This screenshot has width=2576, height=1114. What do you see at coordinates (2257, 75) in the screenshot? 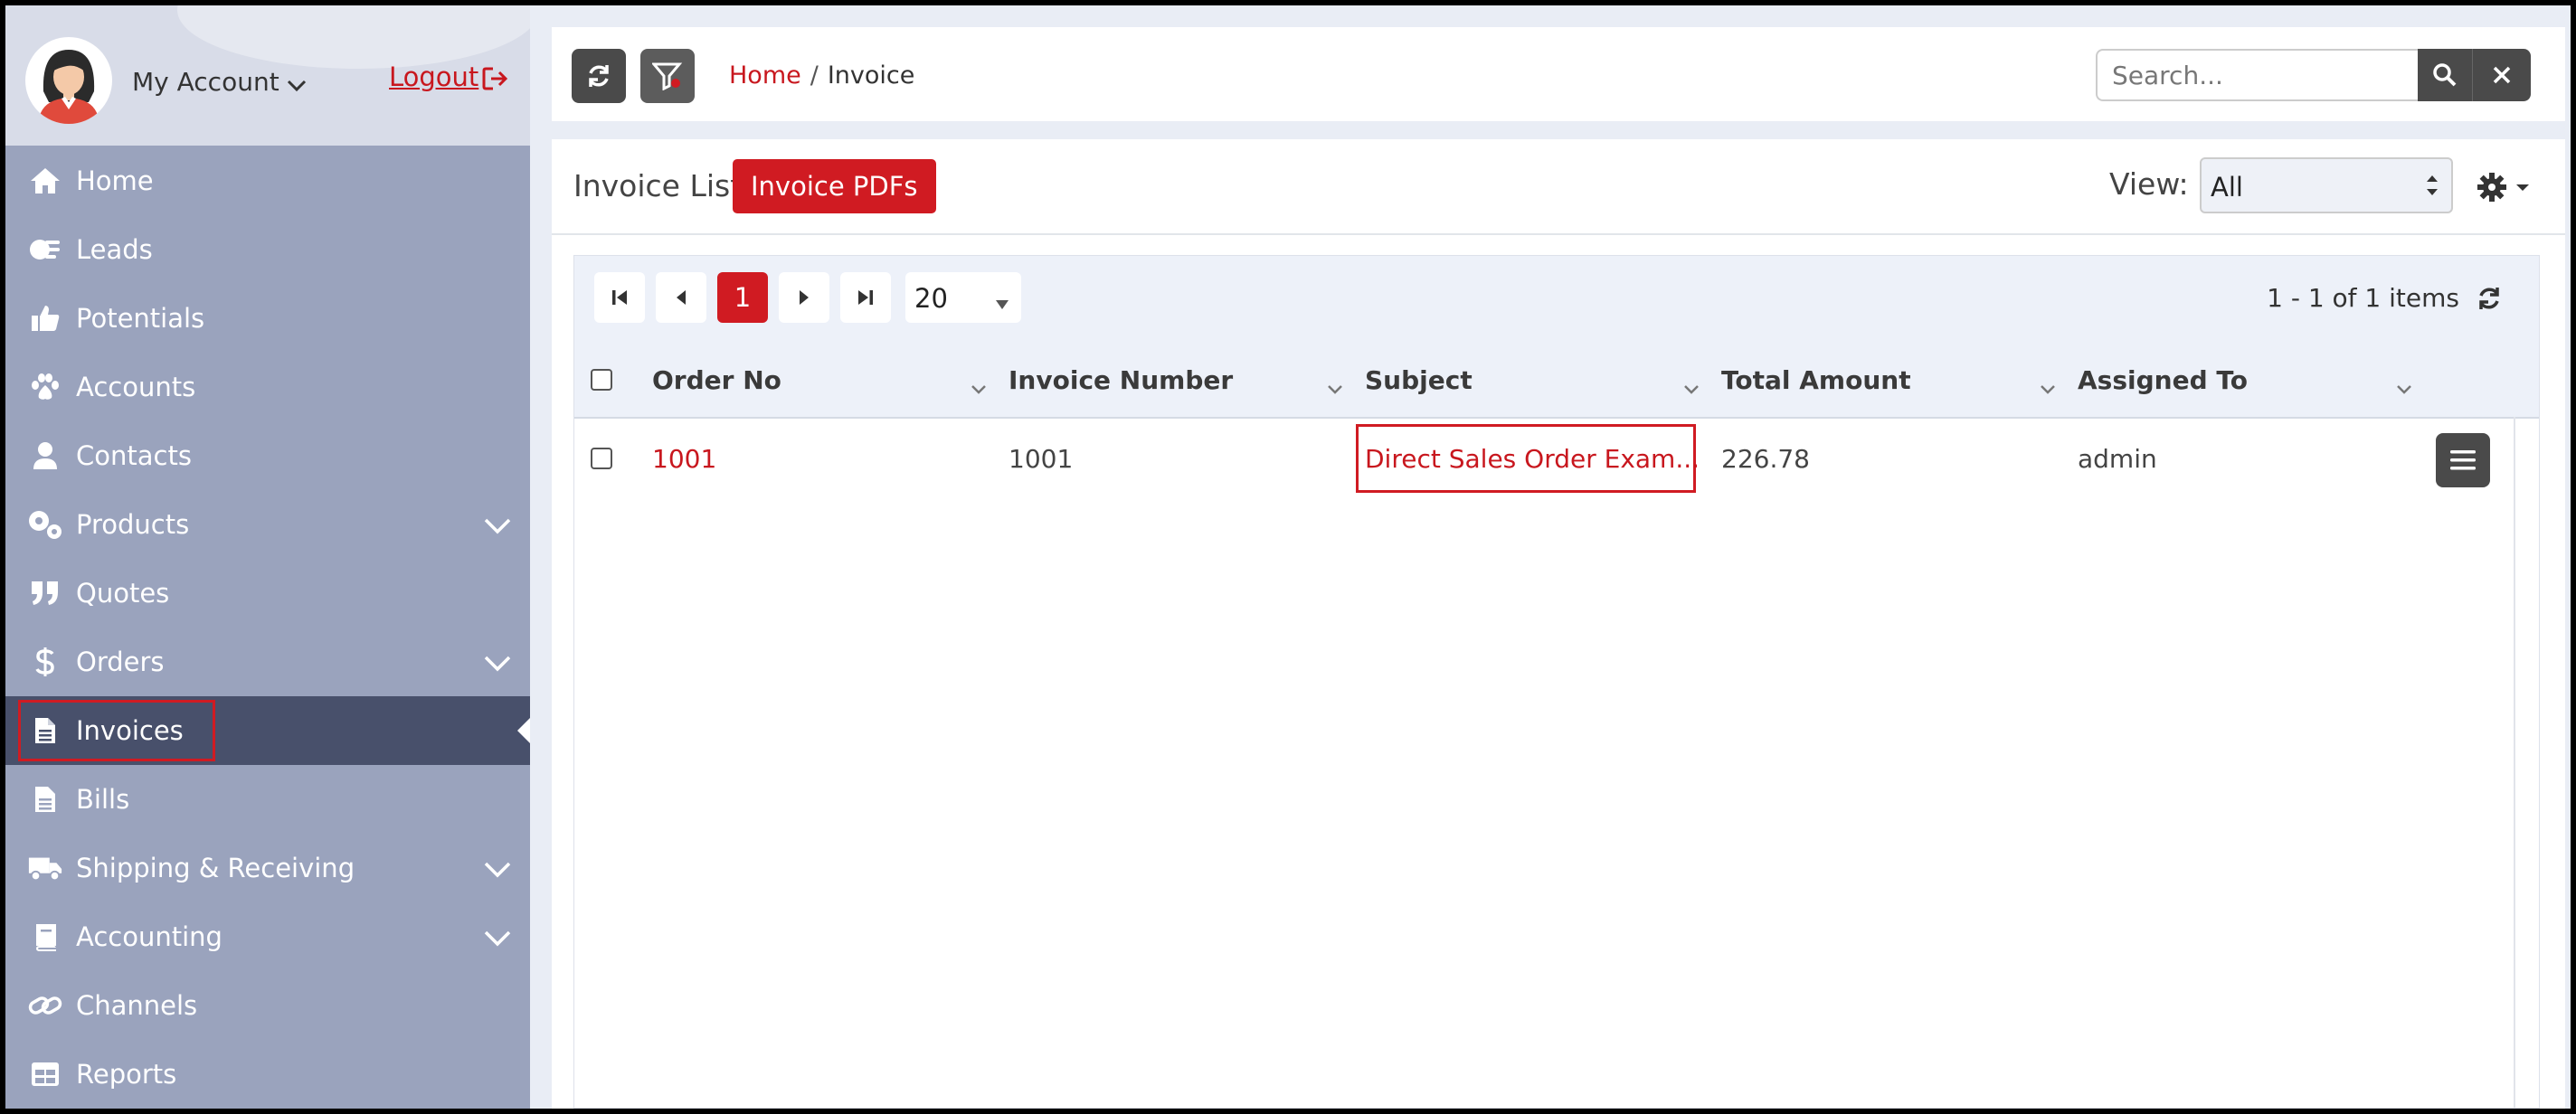
I see `search-input` at bounding box center [2257, 75].